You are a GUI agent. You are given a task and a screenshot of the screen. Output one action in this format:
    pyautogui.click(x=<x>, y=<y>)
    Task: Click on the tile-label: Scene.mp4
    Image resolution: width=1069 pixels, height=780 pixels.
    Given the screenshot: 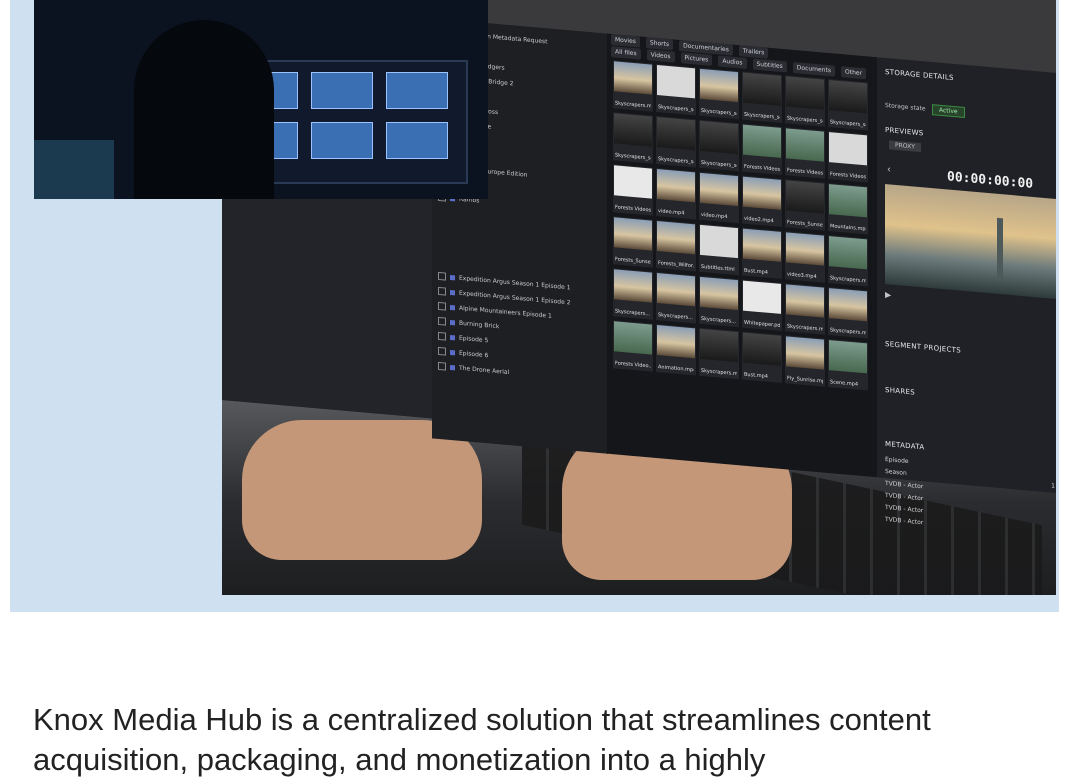 What is the action you would take?
    pyautogui.click(x=844, y=383)
    